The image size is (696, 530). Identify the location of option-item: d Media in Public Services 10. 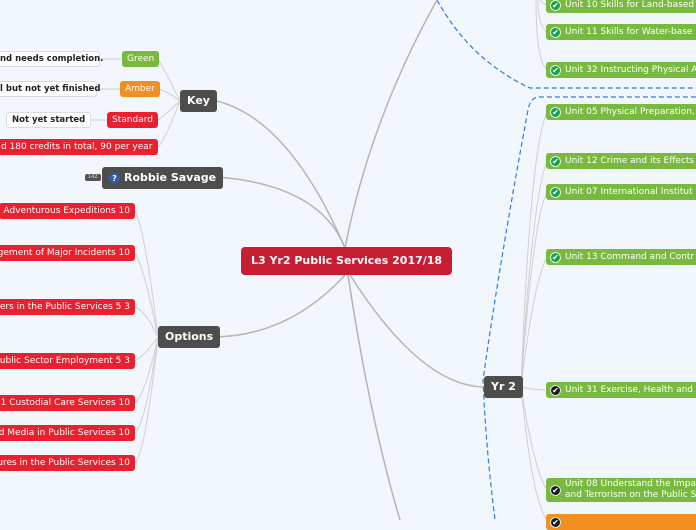
(67, 433).